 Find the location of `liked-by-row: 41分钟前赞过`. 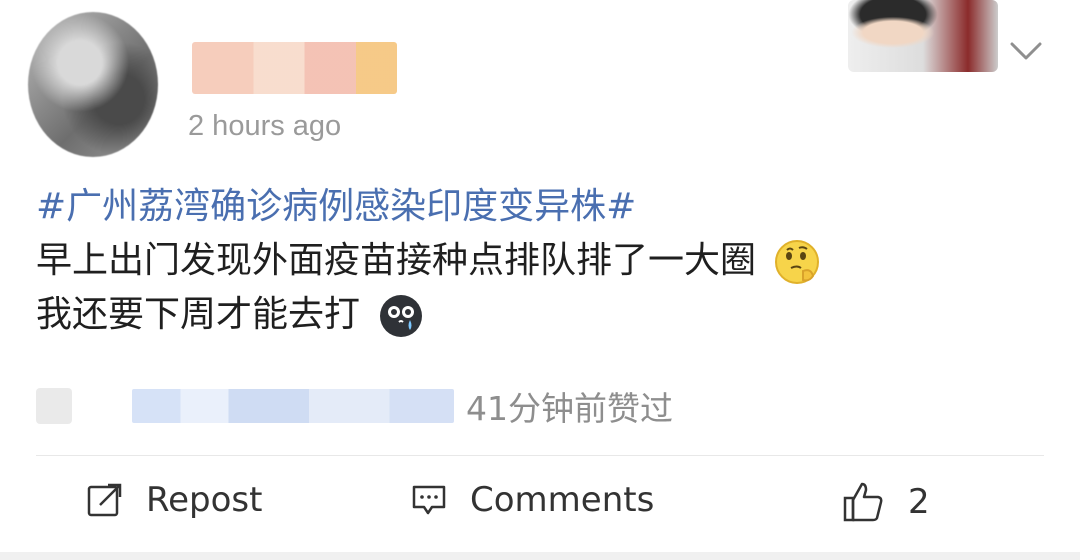

liked-by-row: 41分钟前赞过 is located at coordinates (536, 406).